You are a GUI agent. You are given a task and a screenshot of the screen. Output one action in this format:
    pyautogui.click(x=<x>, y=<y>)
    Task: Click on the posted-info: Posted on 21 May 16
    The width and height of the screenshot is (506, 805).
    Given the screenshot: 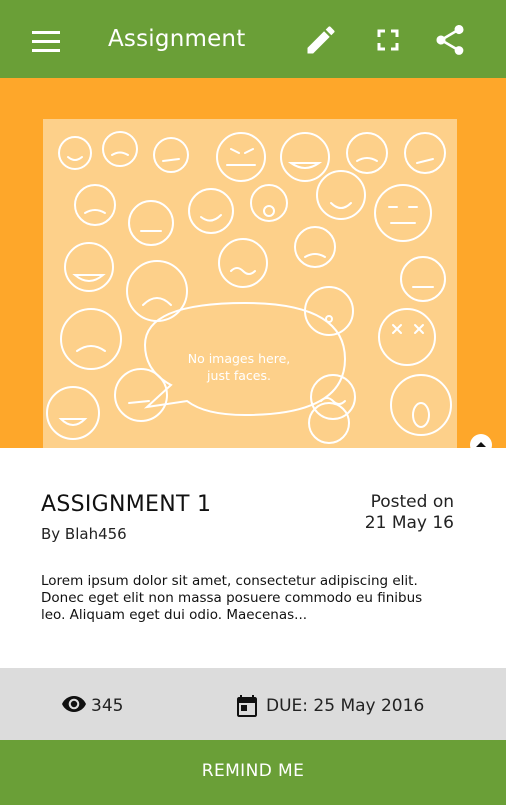 What is the action you would take?
    pyautogui.click(x=397, y=513)
    